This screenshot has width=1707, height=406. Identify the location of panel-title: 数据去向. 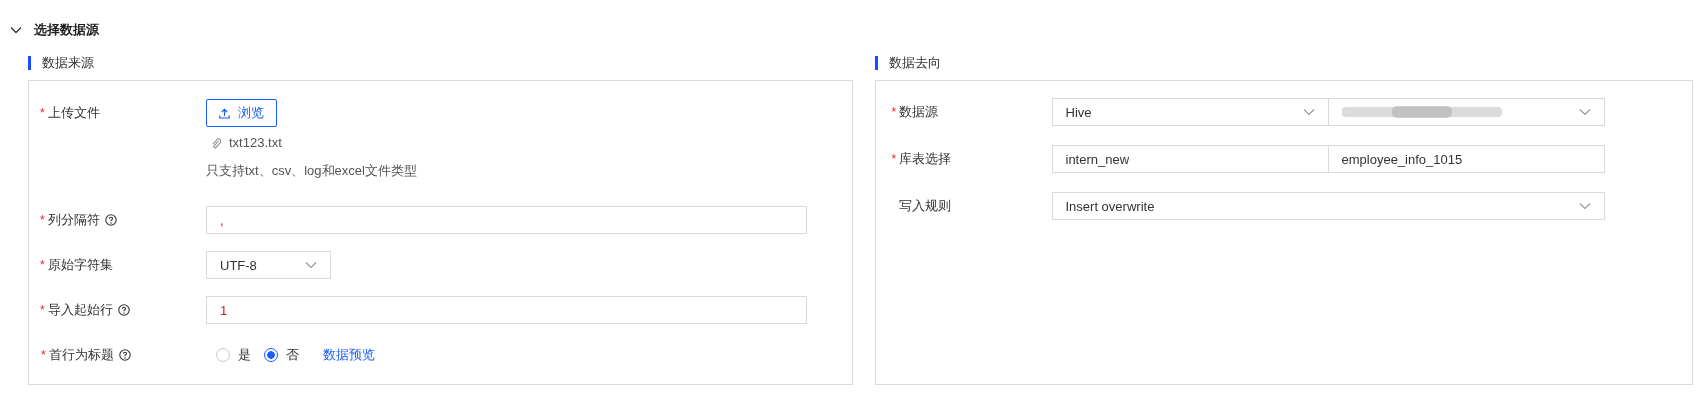
(1283, 63).